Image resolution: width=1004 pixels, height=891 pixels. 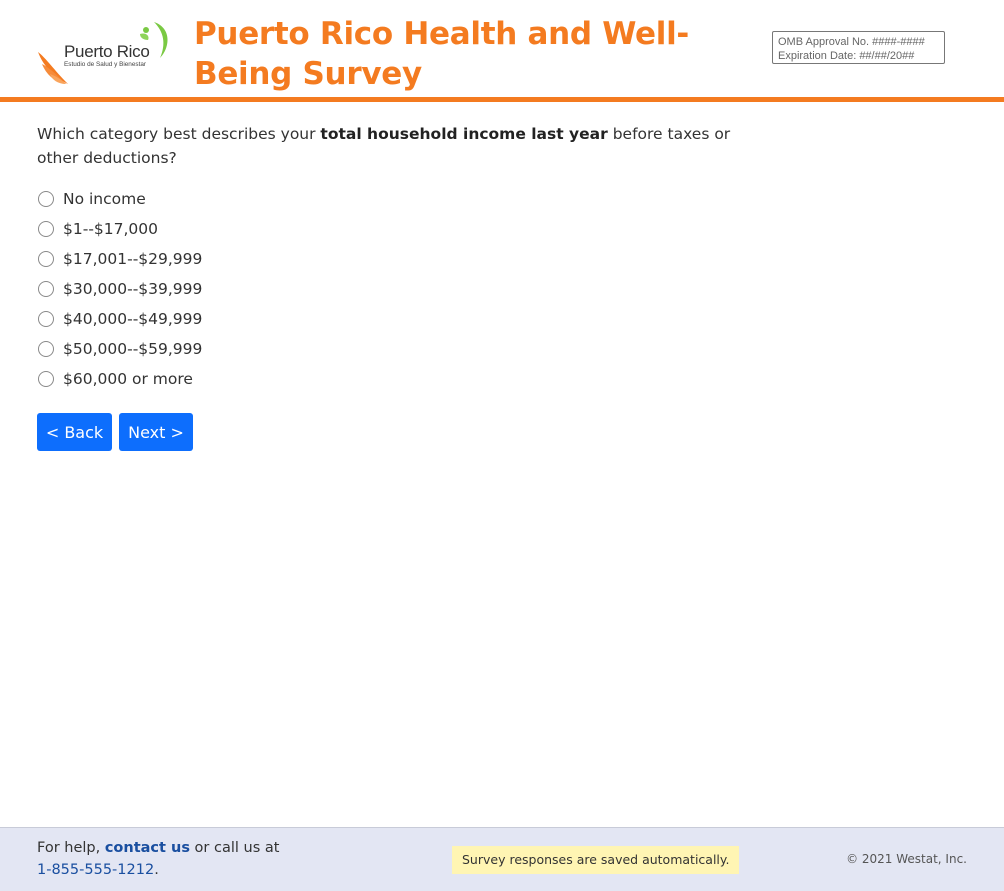 What do you see at coordinates (104, 199) in the screenshot?
I see `option-label: No income` at bounding box center [104, 199].